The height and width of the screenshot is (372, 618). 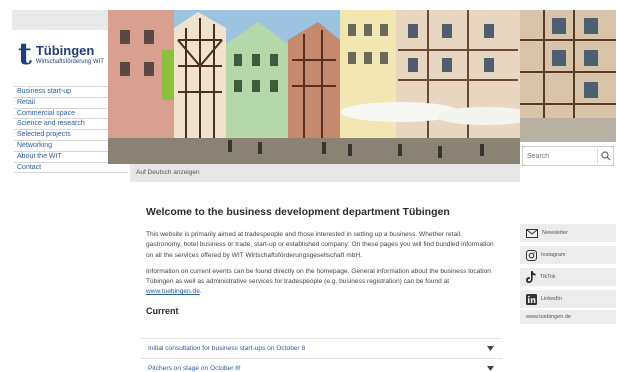 What do you see at coordinates (568, 299) in the screenshot?
I see `linkedin-link: LinkedIn` at bounding box center [568, 299].